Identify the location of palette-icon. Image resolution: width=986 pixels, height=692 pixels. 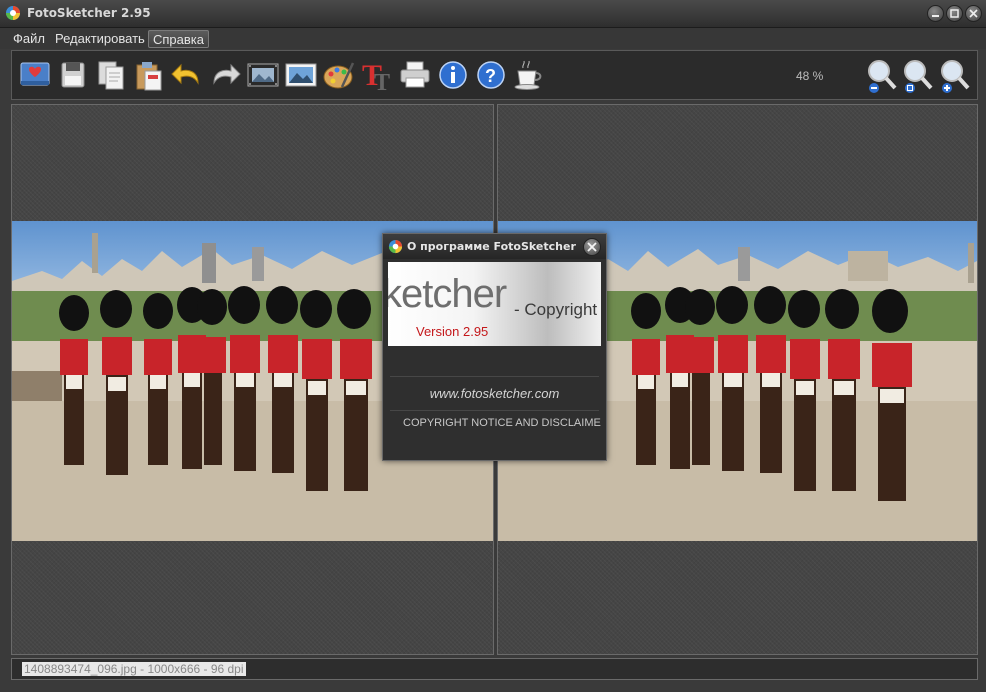
(339, 75).